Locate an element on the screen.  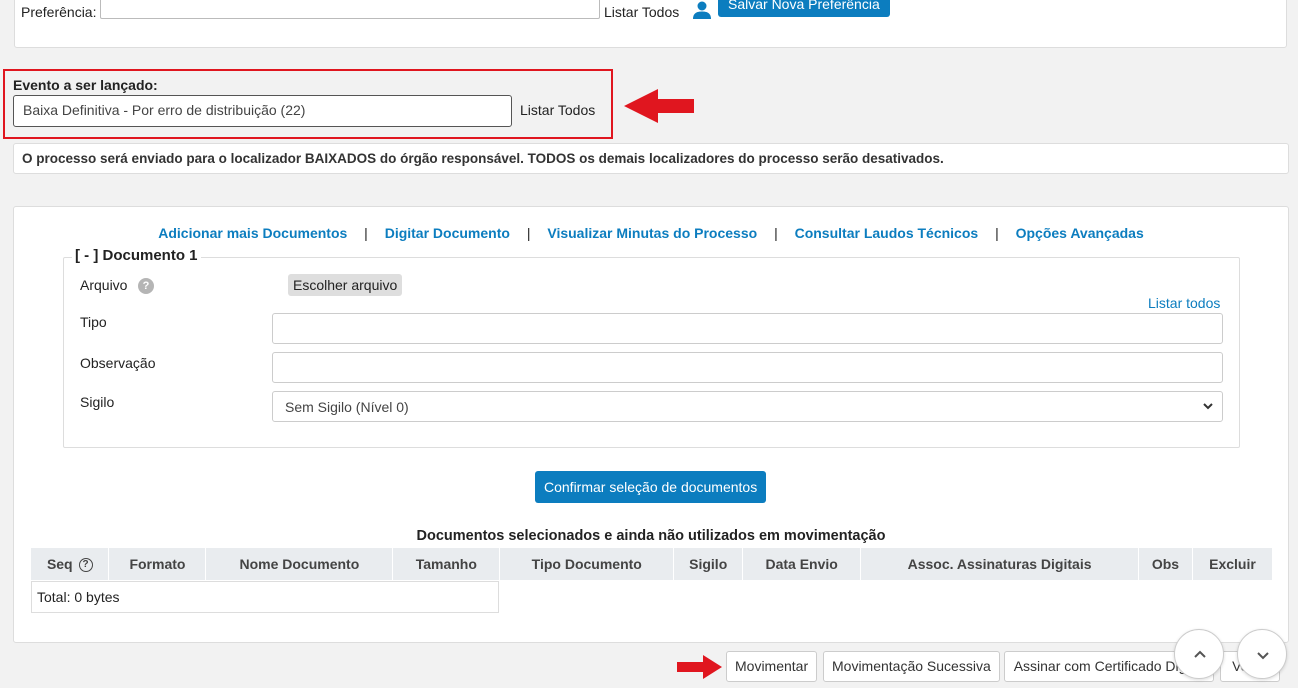
col-sigilo: Sigilo is located at coordinates (708, 564).